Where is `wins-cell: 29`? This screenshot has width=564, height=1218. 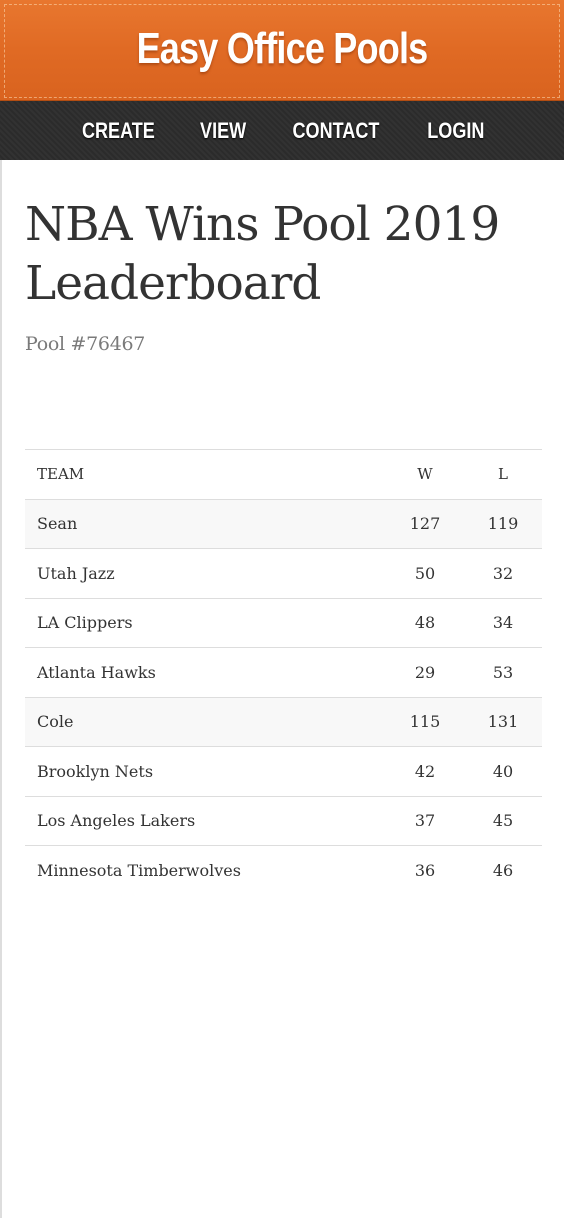
wins-cell: 29 is located at coordinates (425, 672).